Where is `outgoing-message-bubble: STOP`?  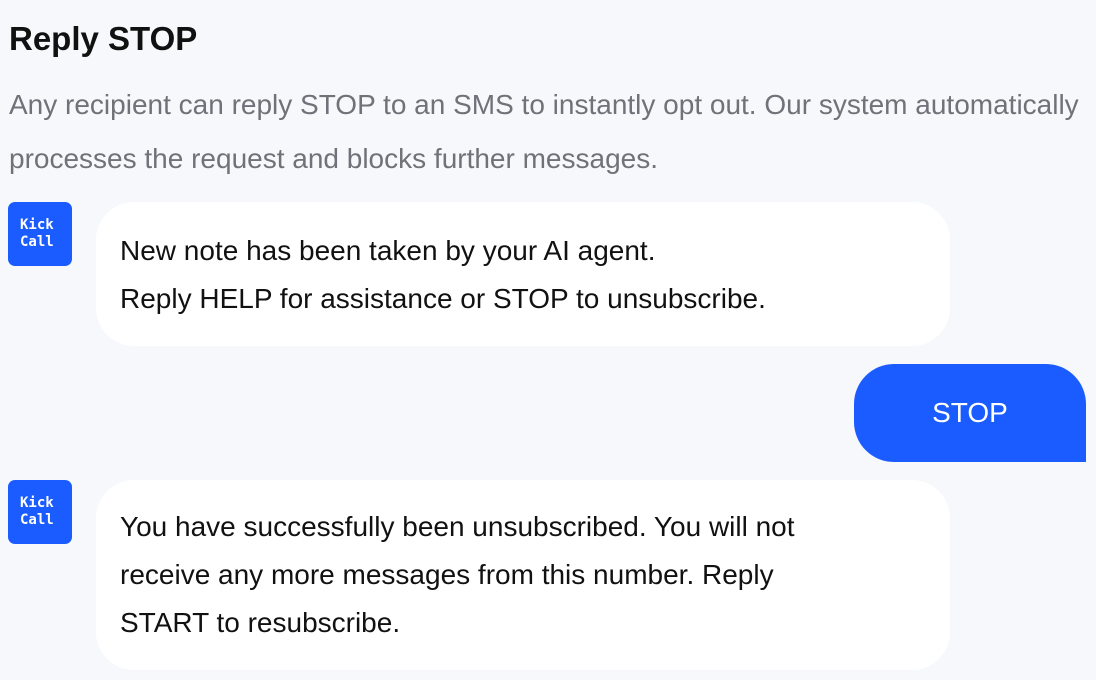
outgoing-message-bubble: STOP is located at coordinates (970, 413).